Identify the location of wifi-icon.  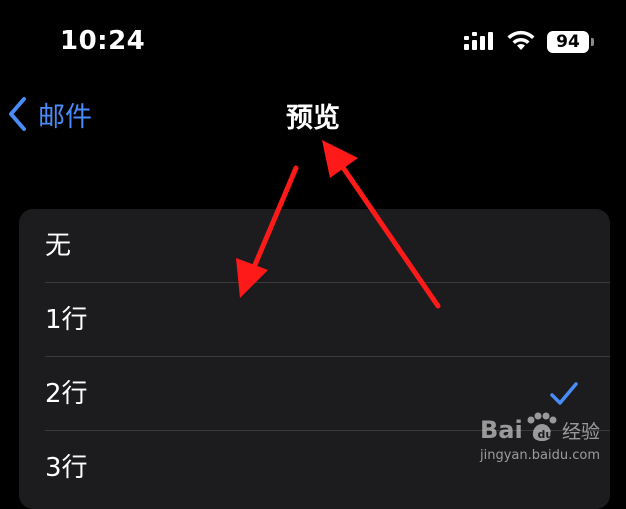
(521, 40).